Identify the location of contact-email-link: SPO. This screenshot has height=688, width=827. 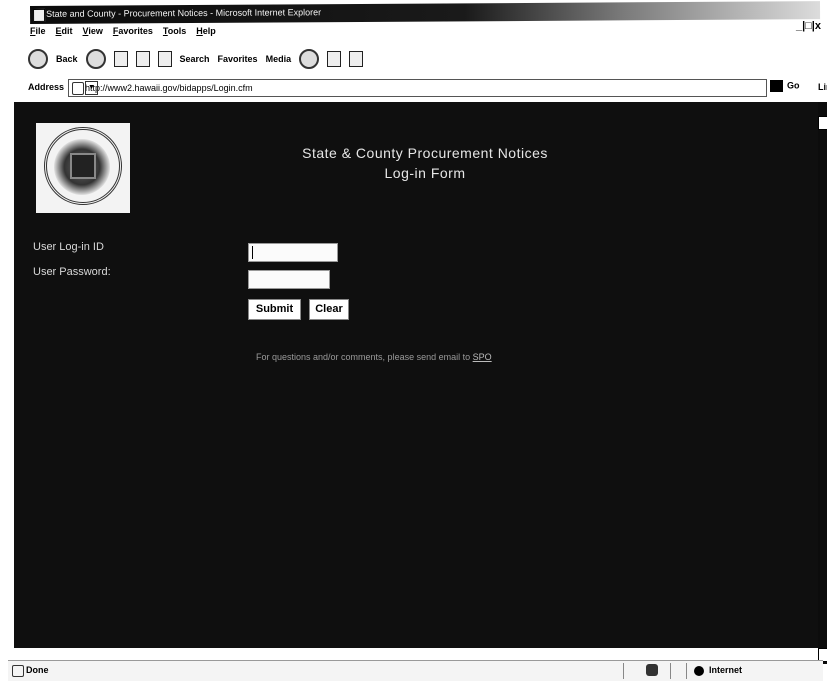
(482, 357).